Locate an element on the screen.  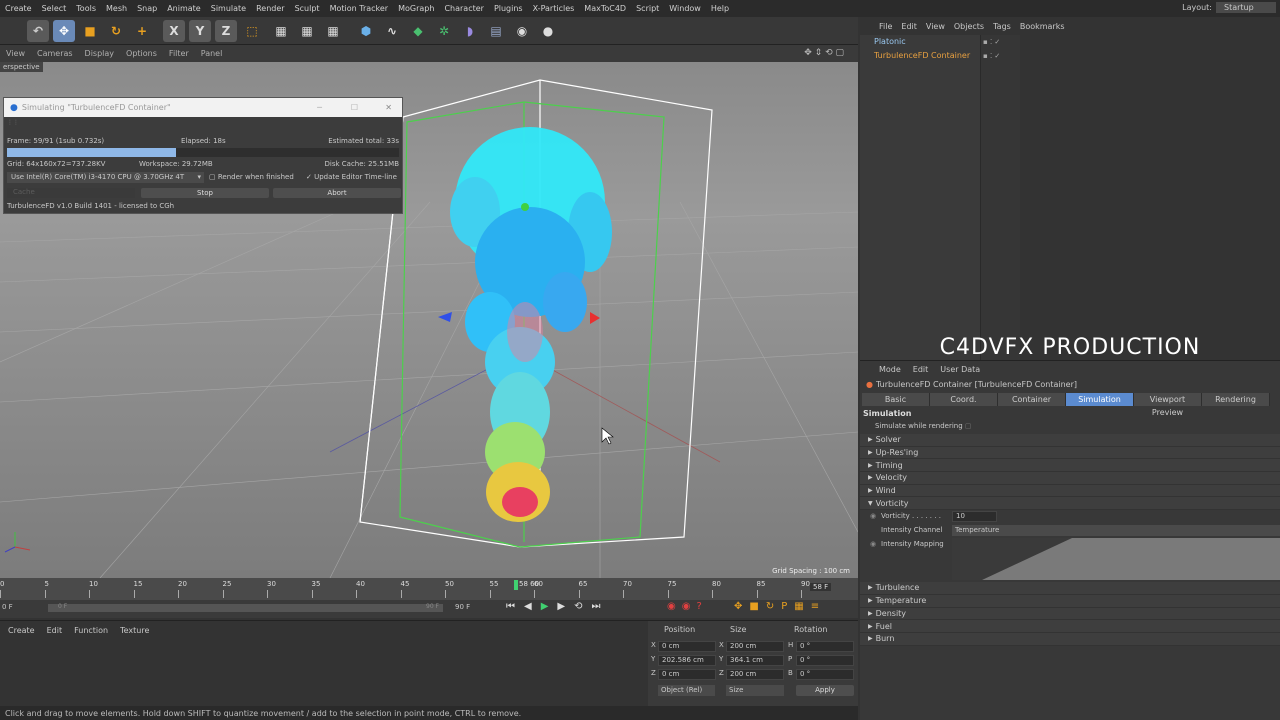
menu-item: Motion Tracker is located at coordinates (359, 8).